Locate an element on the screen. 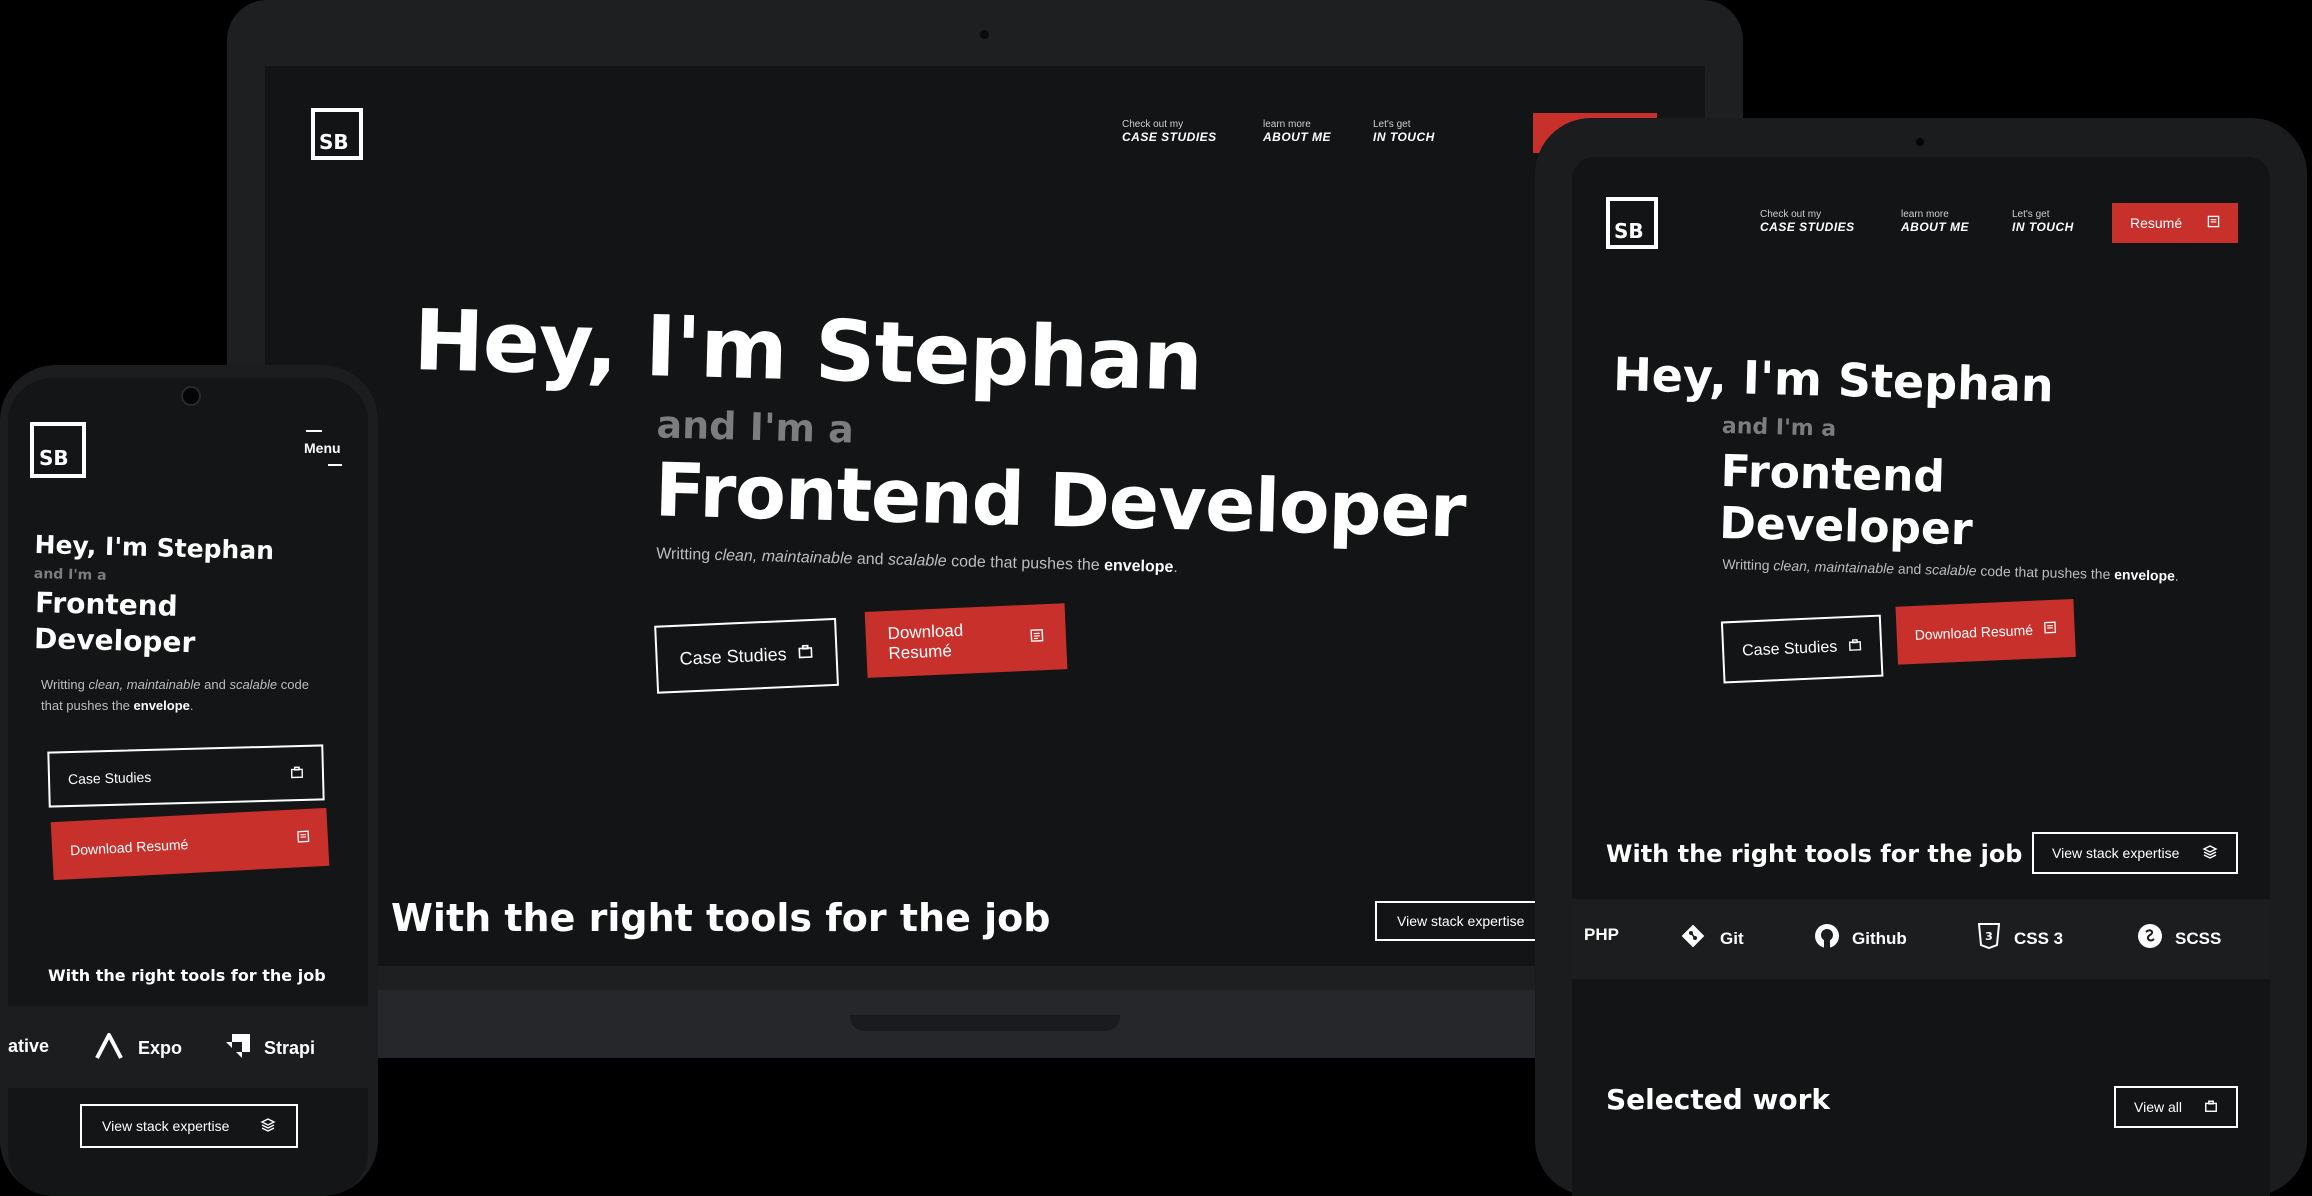 The height and width of the screenshot is (1196, 2312). tool-github: Github is located at coordinates (1860, 938).